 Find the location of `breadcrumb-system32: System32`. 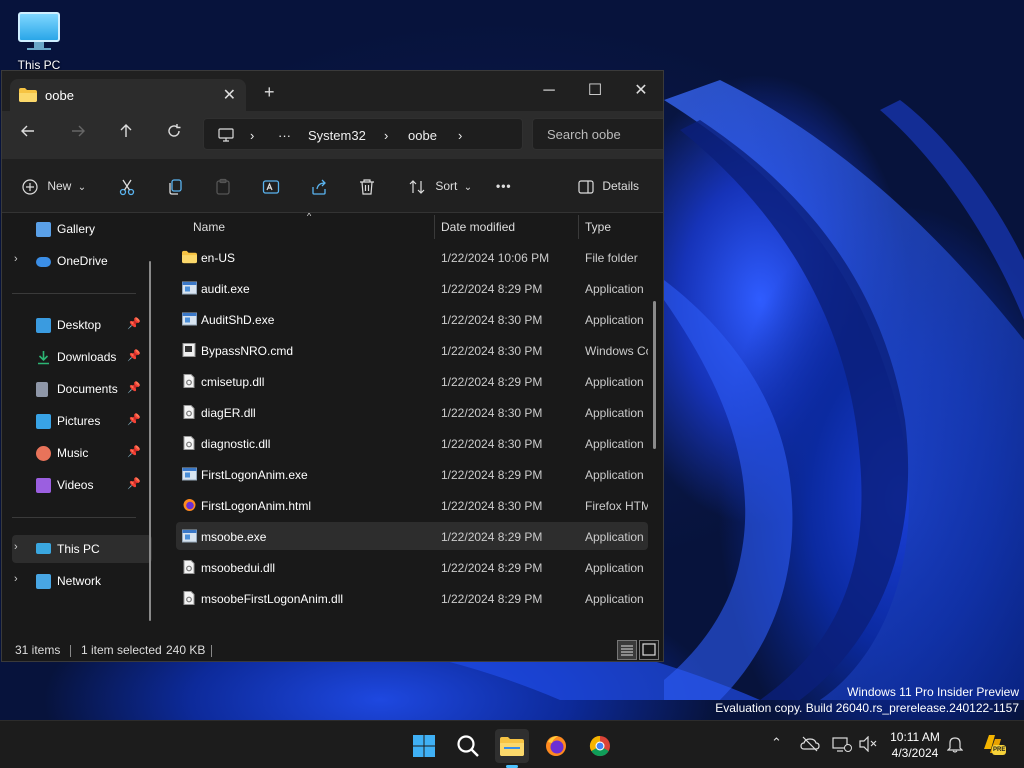

breadcrumb-system32: System32 is located at coordinates (337, 135).